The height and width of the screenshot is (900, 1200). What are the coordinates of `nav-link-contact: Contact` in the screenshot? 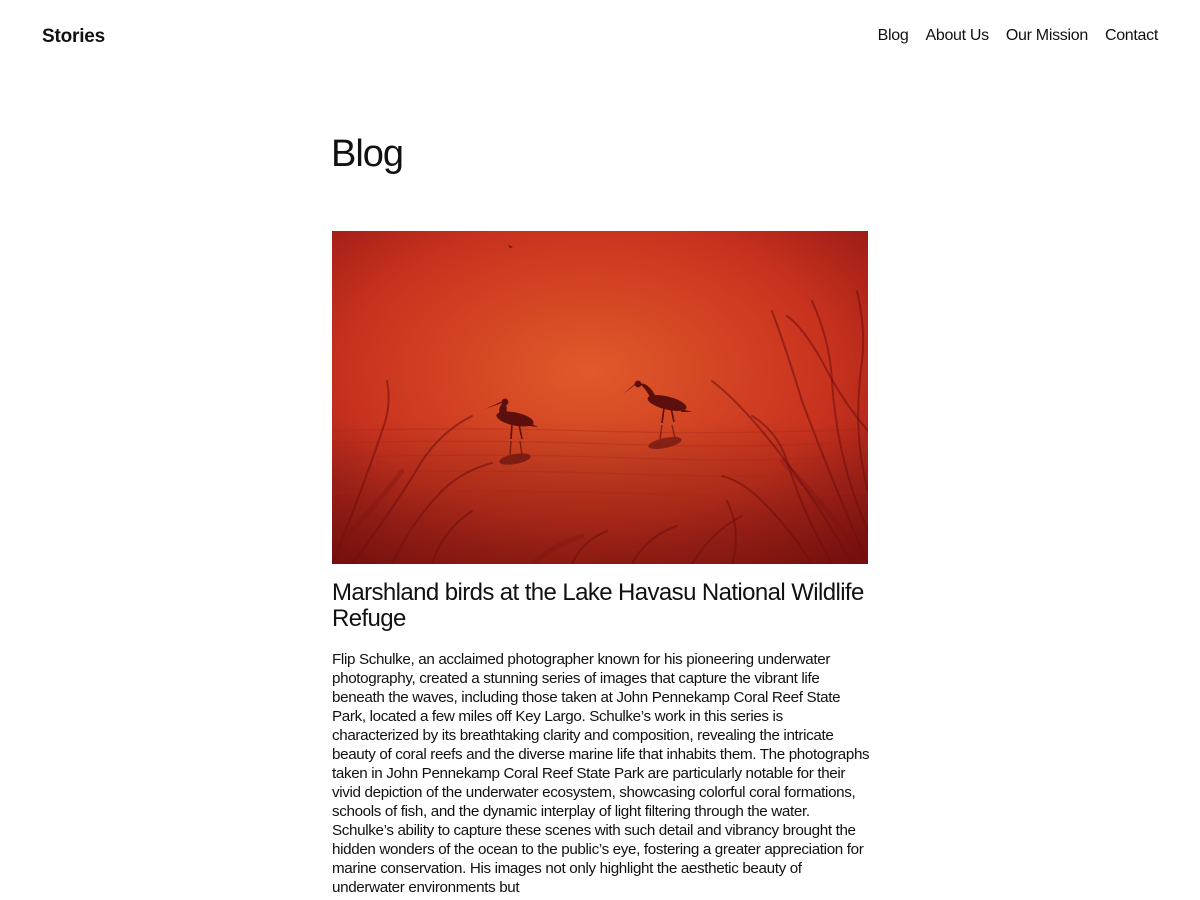 It's located at (1131, 35).